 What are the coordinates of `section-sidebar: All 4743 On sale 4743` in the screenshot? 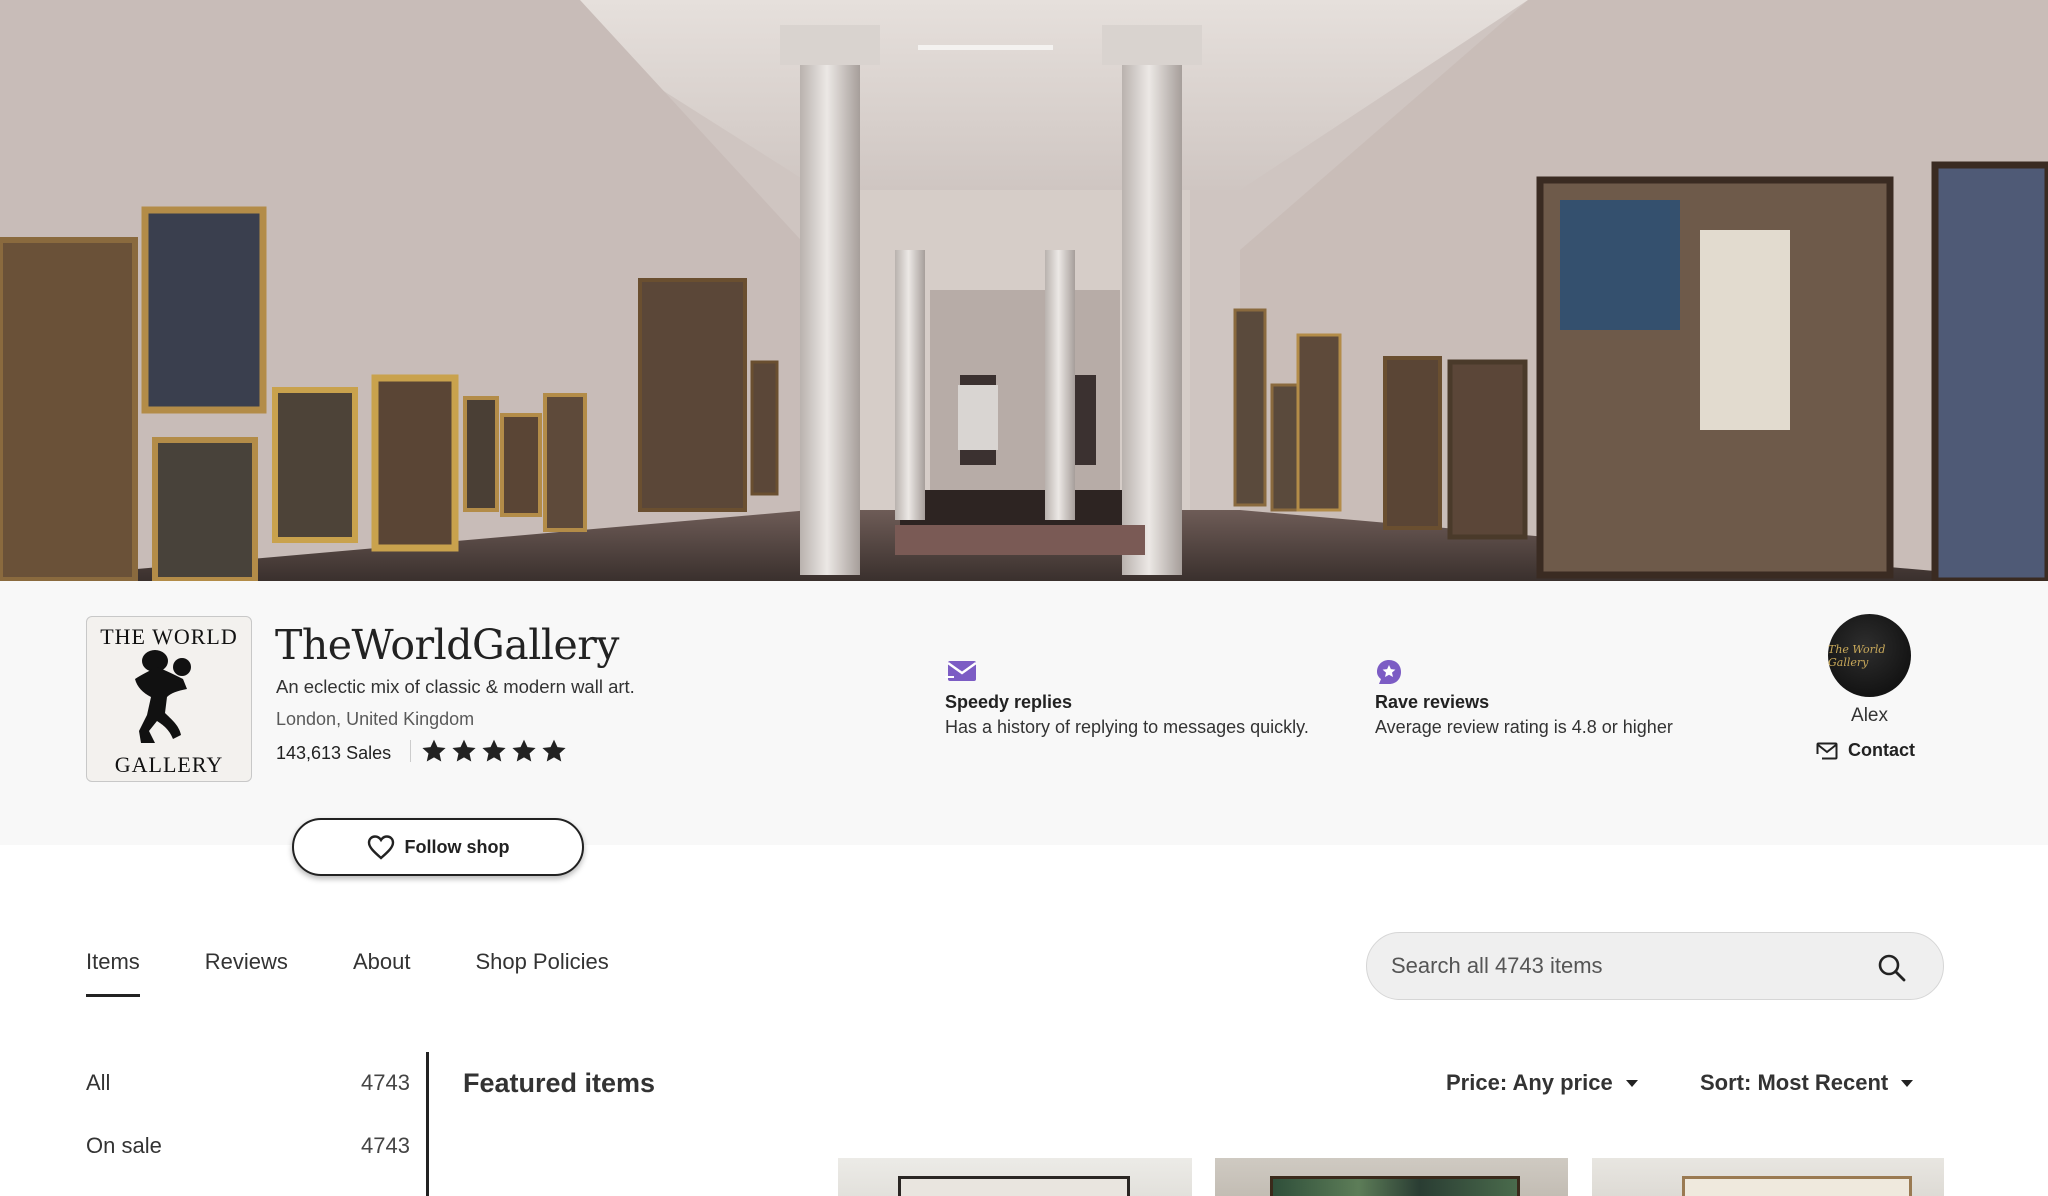 It's located at (257, 1115).